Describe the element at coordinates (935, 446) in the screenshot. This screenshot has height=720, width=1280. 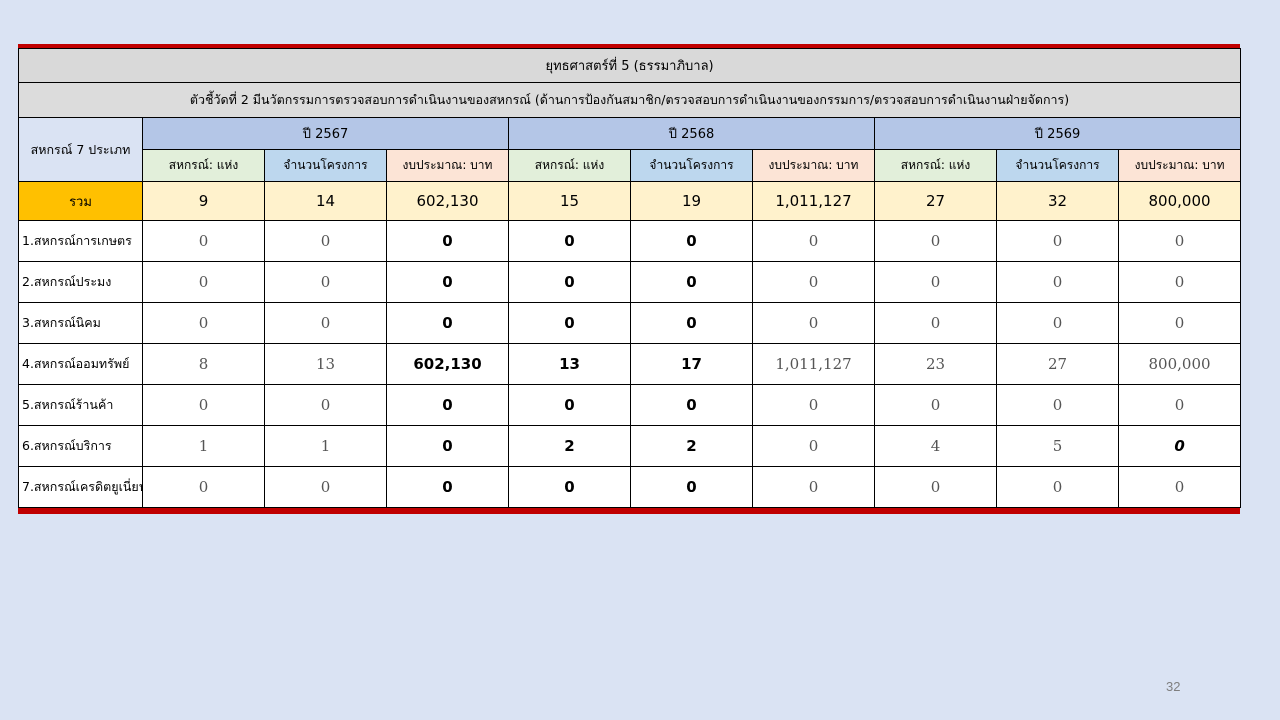
I see `table-cell: 4` at that location.